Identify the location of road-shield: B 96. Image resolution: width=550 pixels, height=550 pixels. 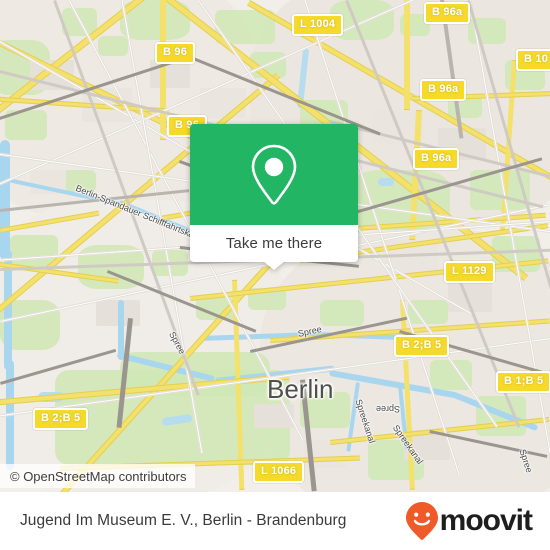
(175, 53).